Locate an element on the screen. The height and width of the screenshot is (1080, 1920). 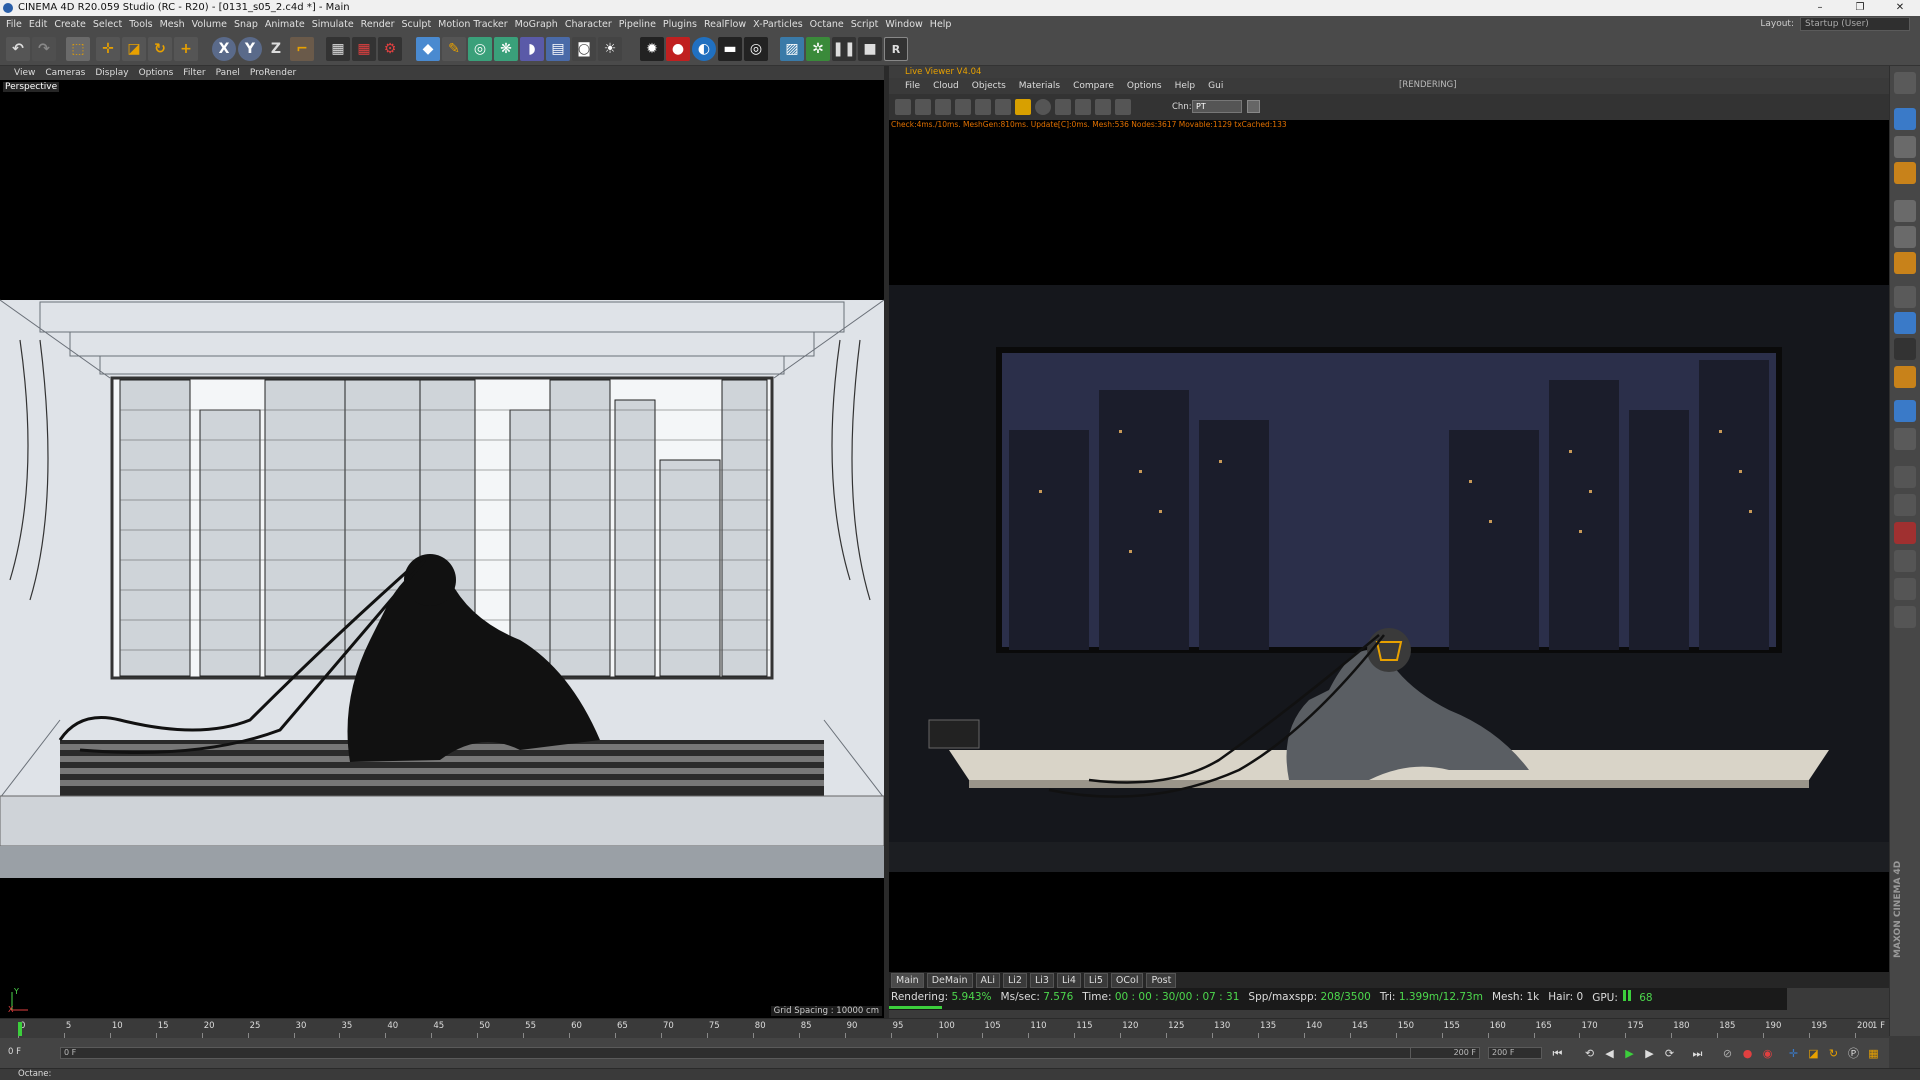
lv-clay-icon is located at coordinates (1063, 107).